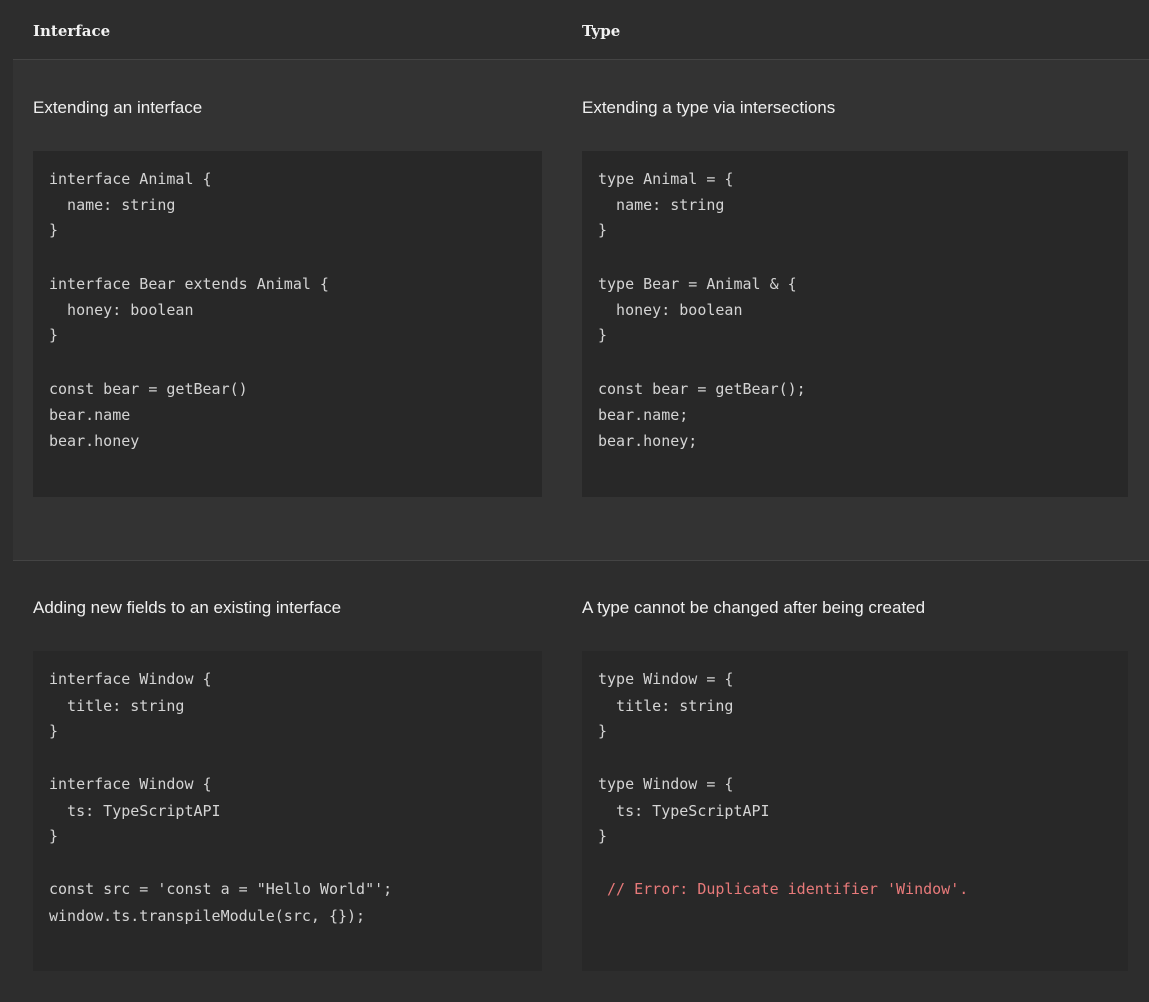 This screenshot has width=1149, height=1002. I want to click on code-line: interface Animal {, so click(130, 179).